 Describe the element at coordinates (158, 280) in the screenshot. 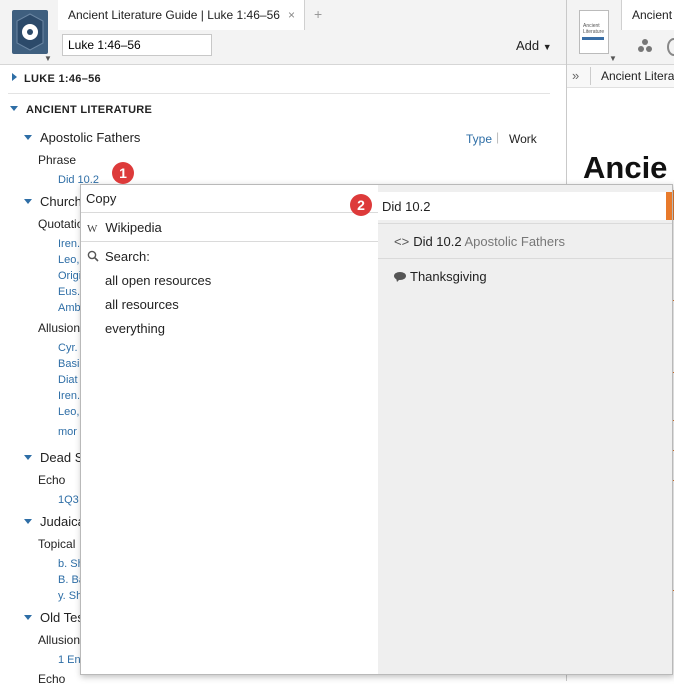

I see `search-all-open-resources: all open resources` at that location.